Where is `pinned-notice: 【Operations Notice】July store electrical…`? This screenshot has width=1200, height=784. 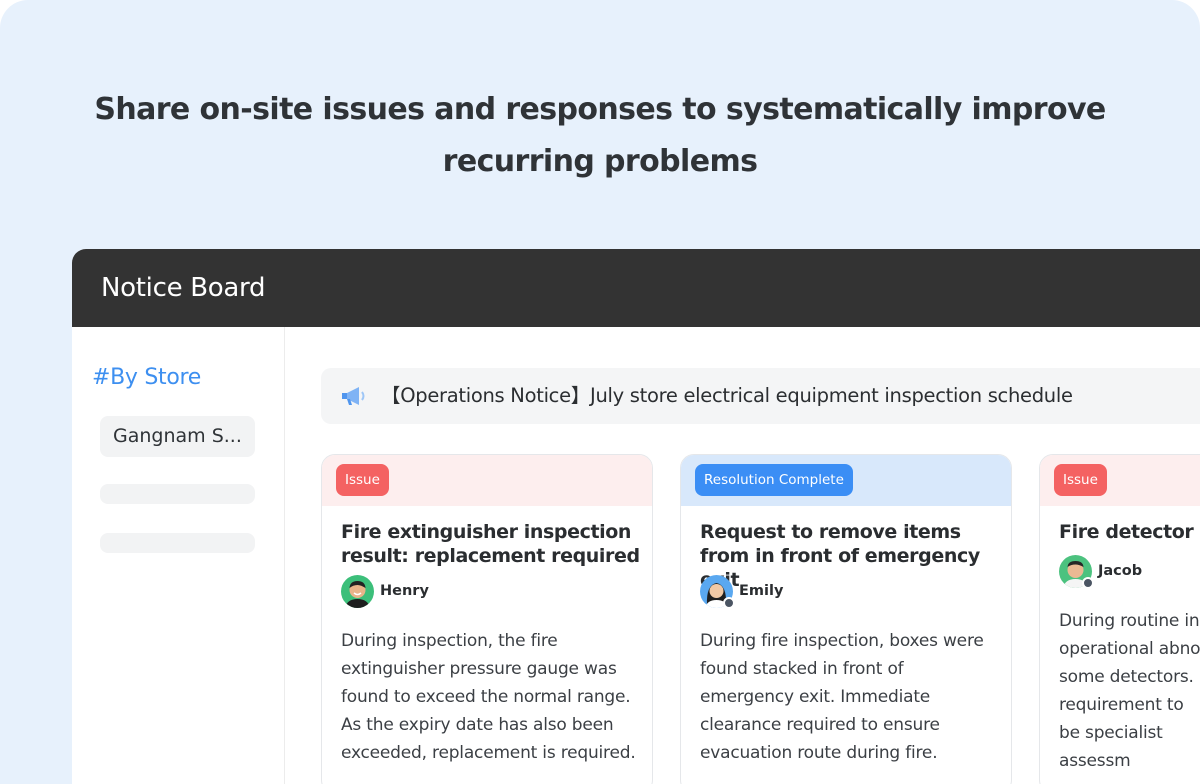 pinned-notice: 【Operations Notice】July store electrical… is located at coordinates (760, 396).